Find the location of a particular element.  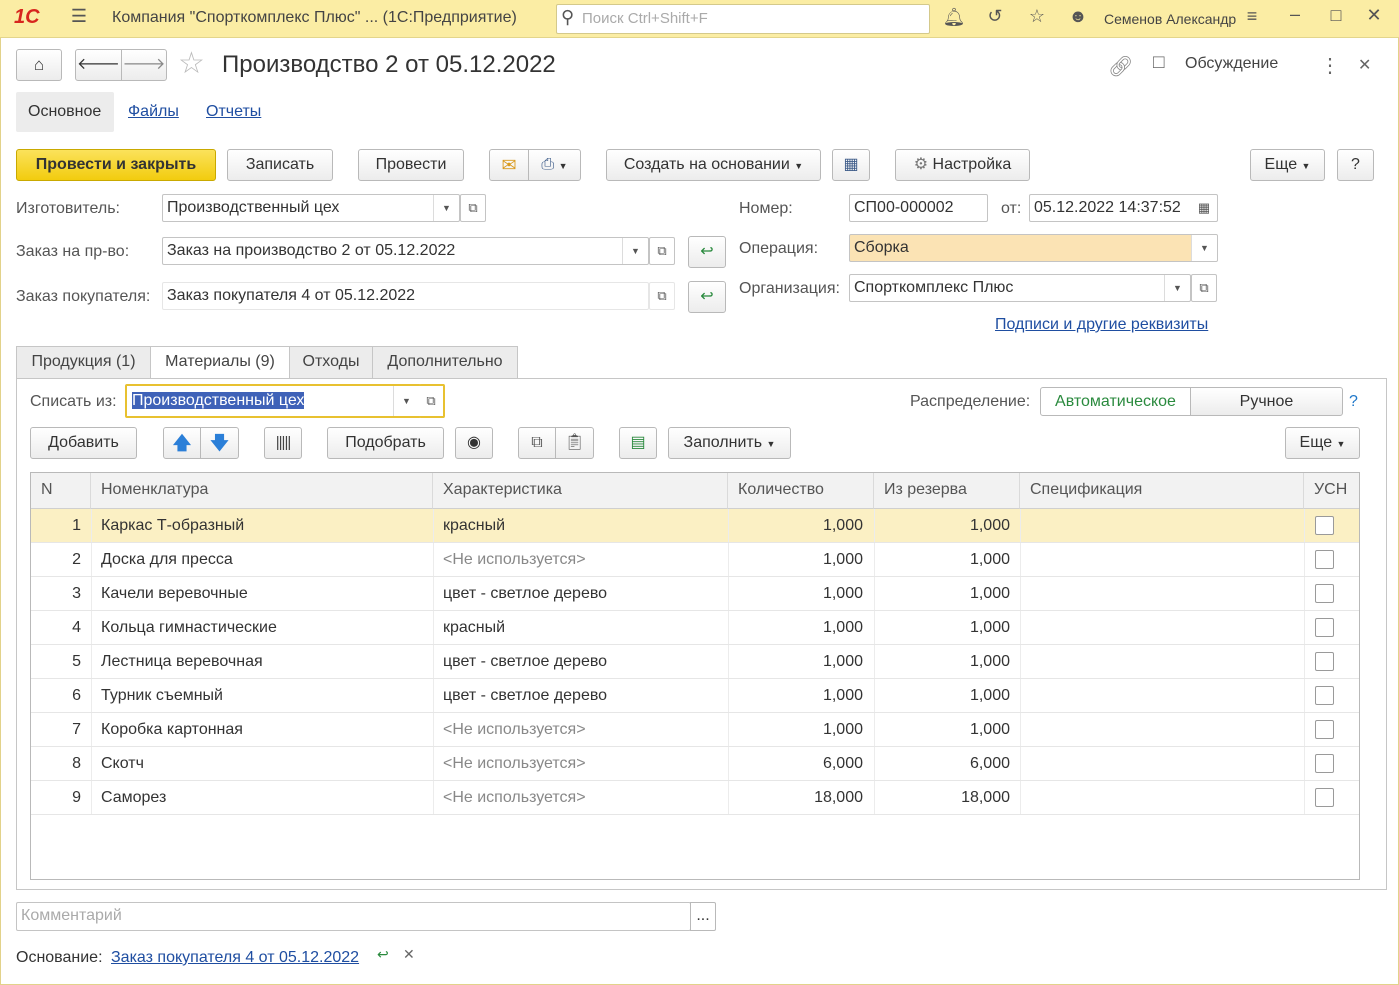

email-button: ✉ is located at coordinates (509, 165).